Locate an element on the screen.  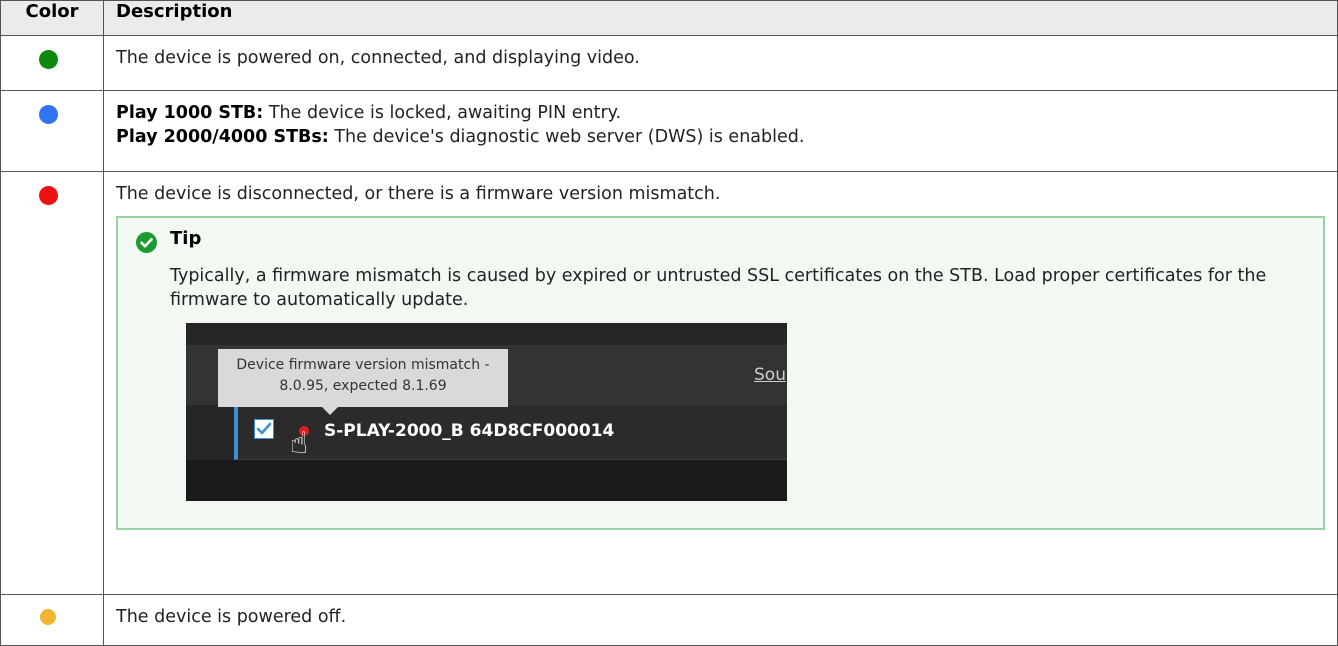
tooltip-line: Device firmware version mismatch - is located at coordinates (363, 365).